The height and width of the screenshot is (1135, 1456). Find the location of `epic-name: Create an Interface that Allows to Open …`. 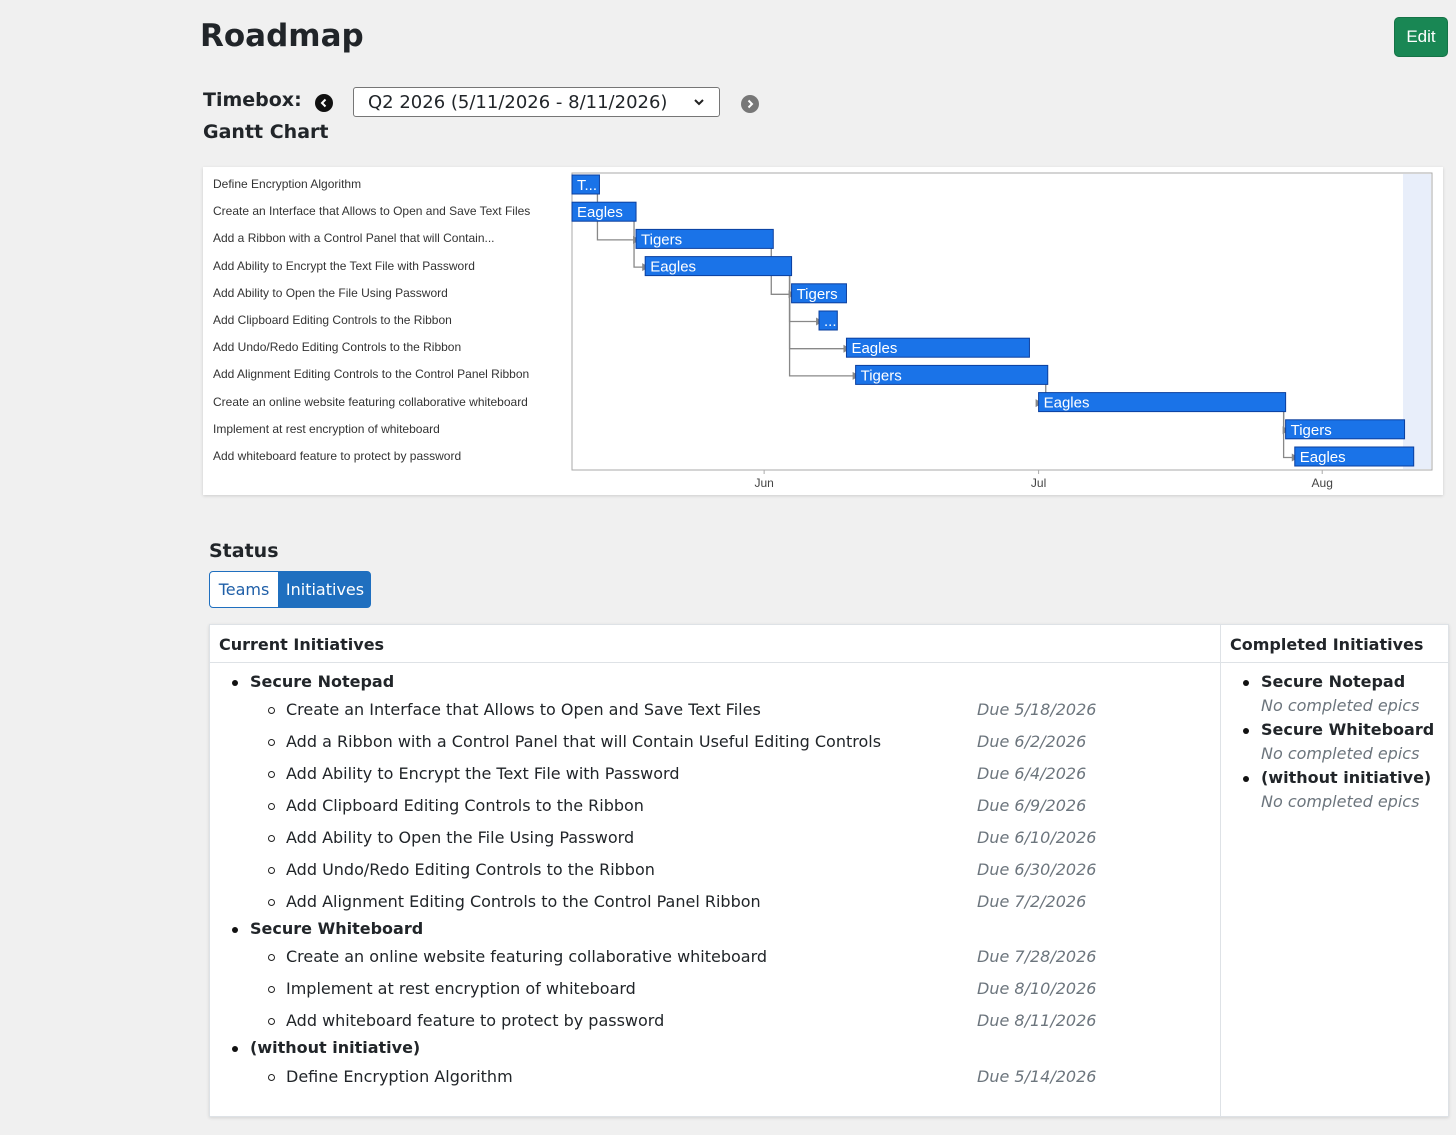

epic-name: Create an Interface that Allows to Open … is located at coordinates (523, 709).